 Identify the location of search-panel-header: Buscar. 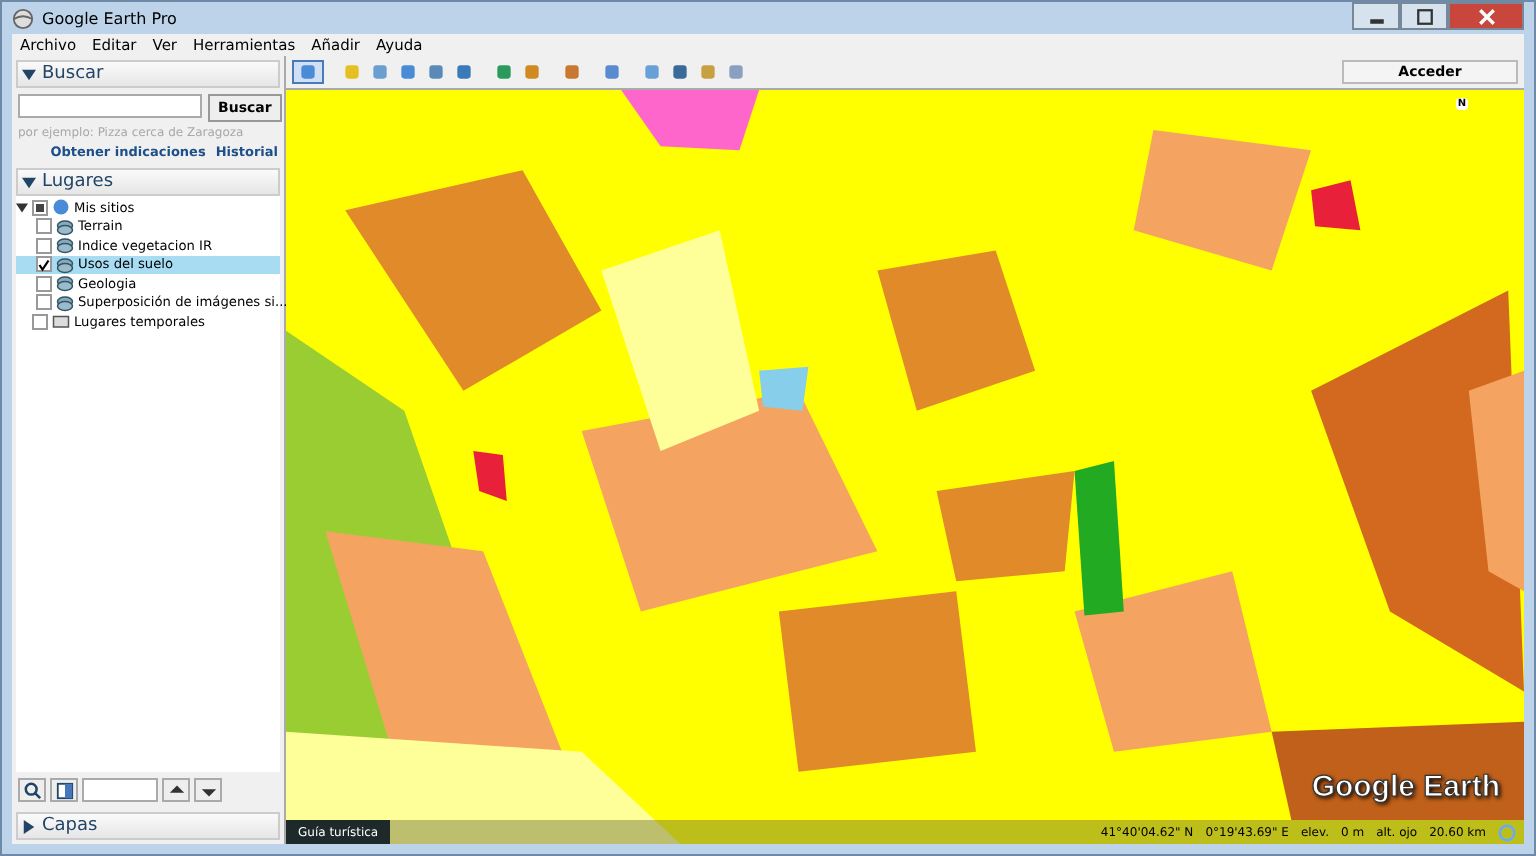
(148, 74).